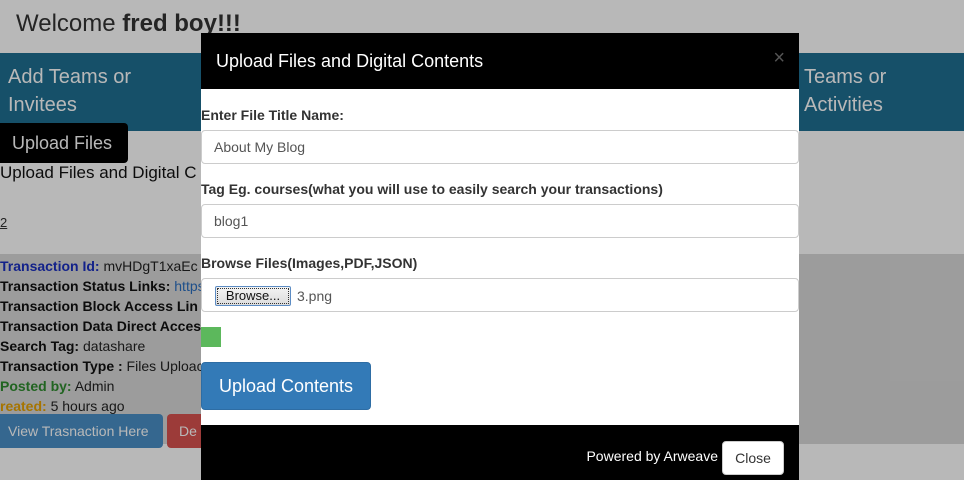 The height and width of the screenshot is (480, 964). I want to click on upload-progress-fill, so click(211, 337).